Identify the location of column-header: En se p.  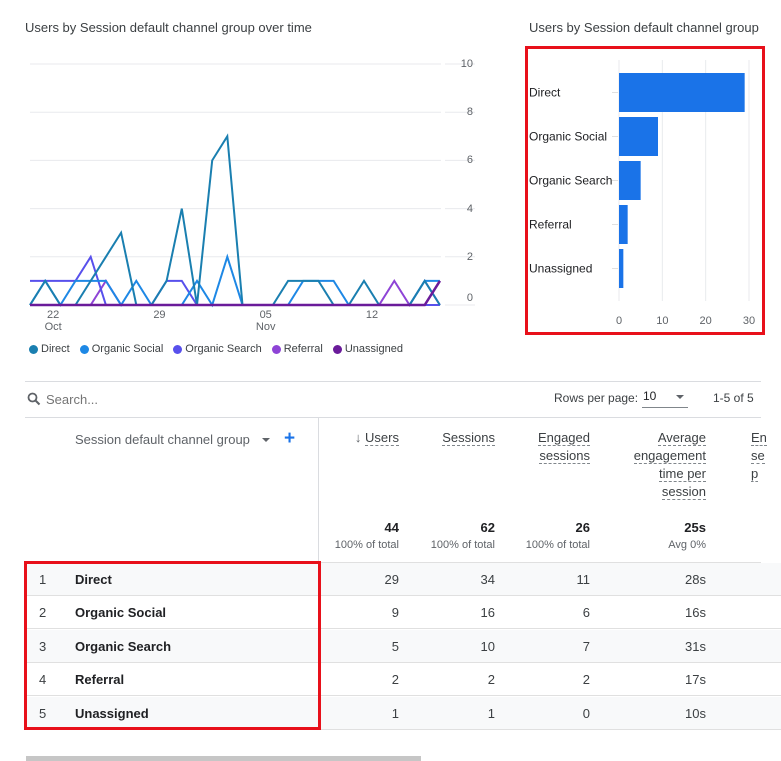
(766, 456).